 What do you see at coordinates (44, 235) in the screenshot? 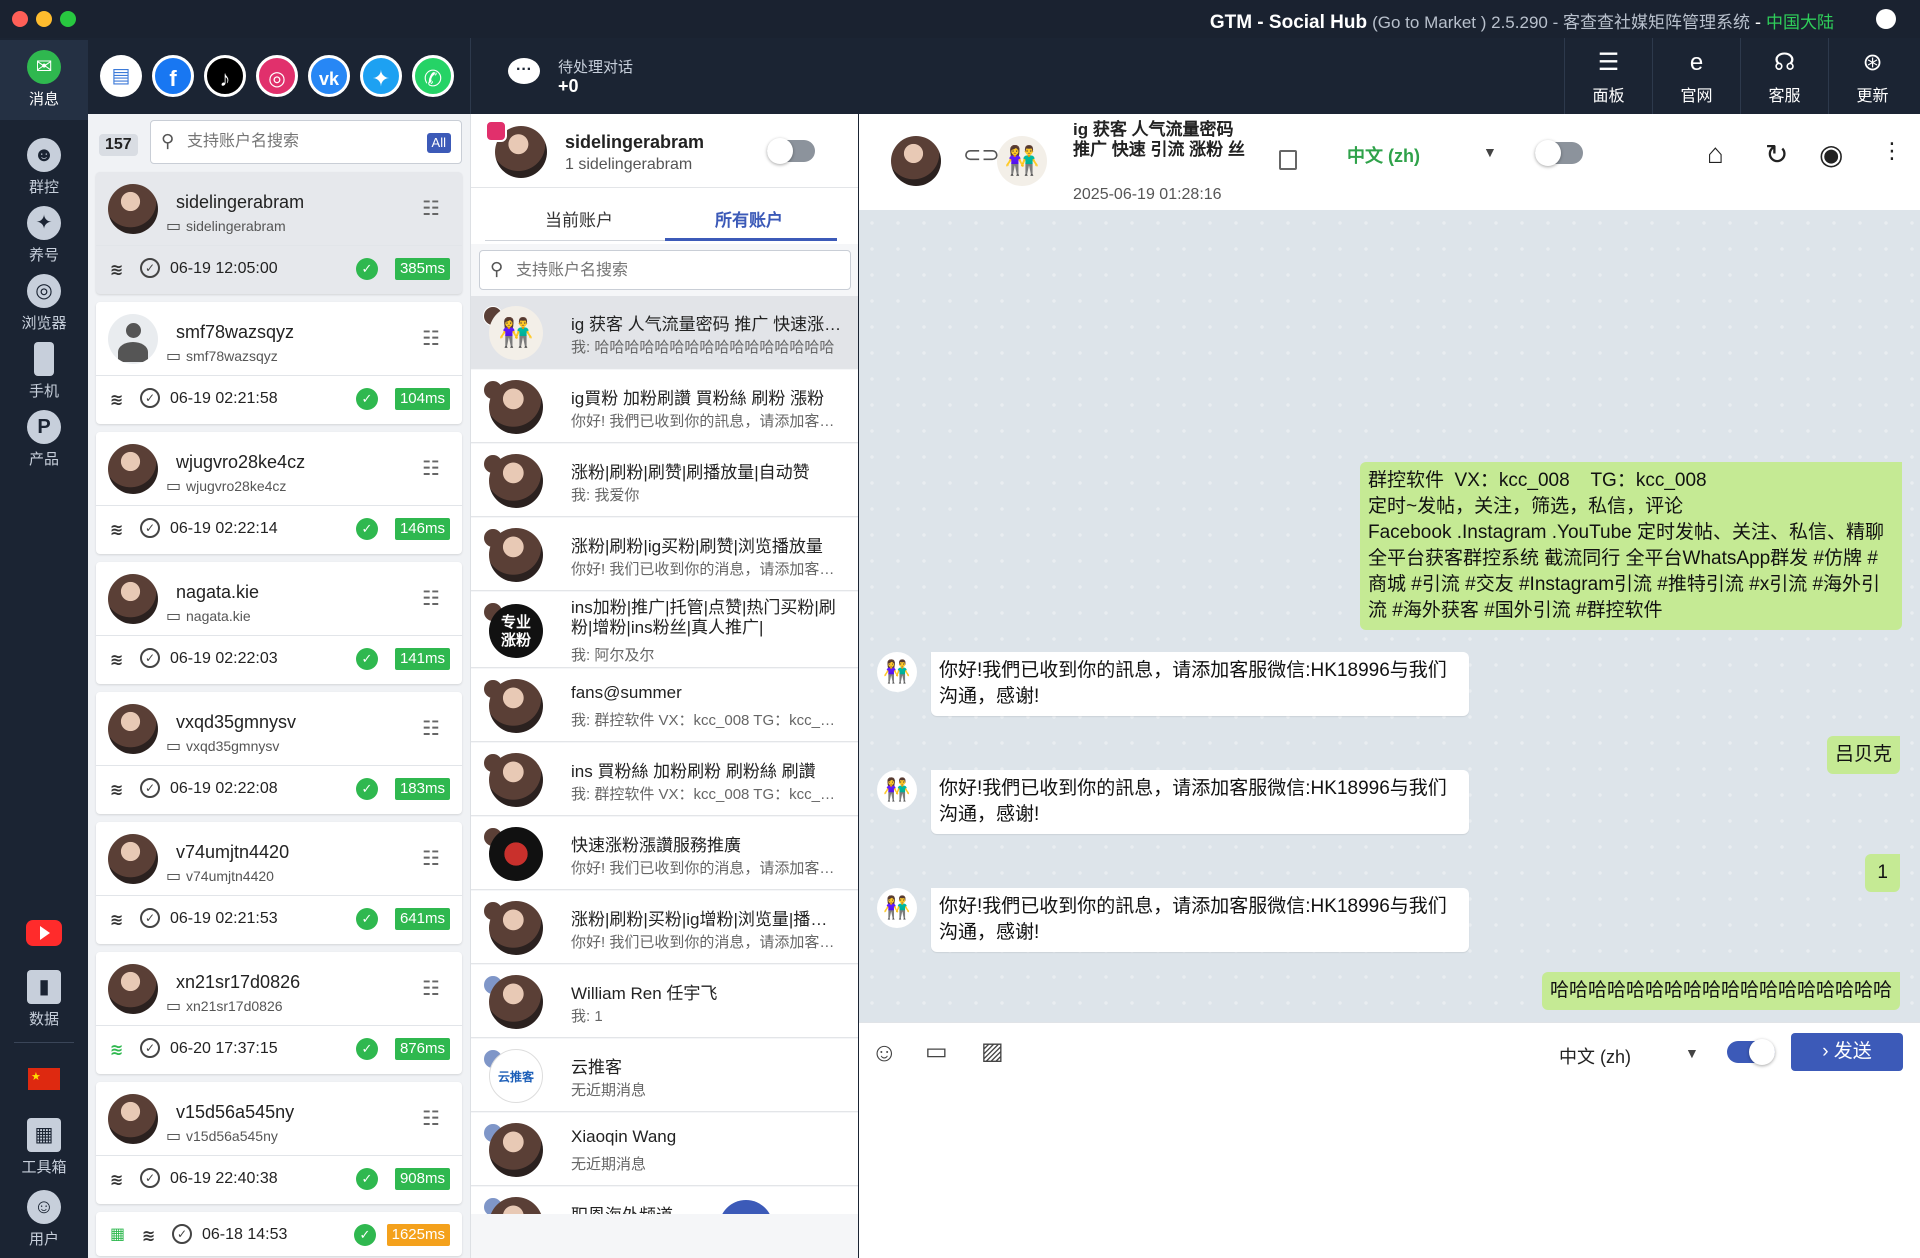
I see `nav-nurture: ✦ 养号` at bounding box center [44, 235].